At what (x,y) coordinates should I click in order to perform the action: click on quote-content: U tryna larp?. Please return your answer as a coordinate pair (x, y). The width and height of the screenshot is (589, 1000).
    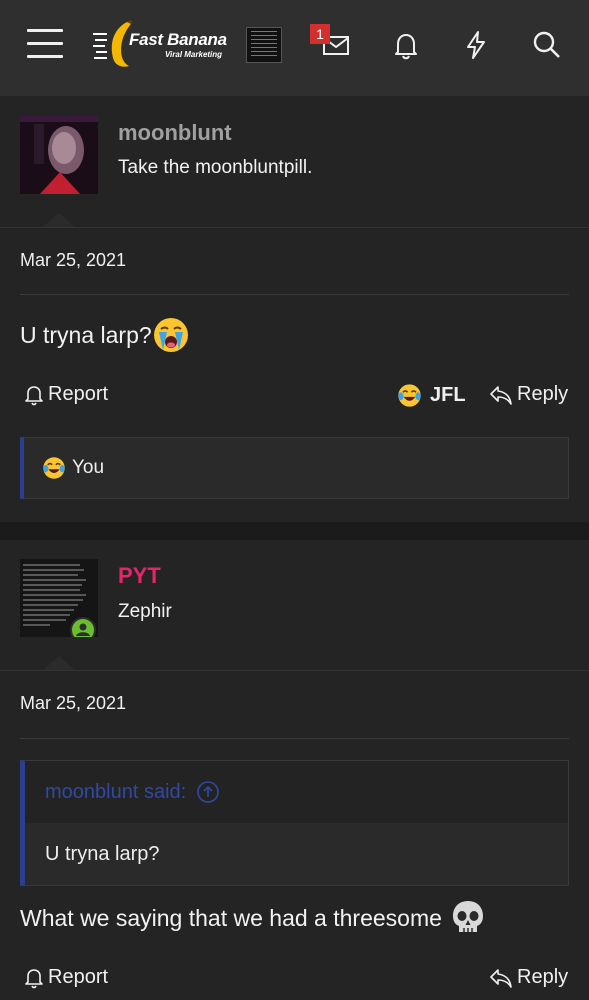
    Looking at the image, I should click on (296, 854).